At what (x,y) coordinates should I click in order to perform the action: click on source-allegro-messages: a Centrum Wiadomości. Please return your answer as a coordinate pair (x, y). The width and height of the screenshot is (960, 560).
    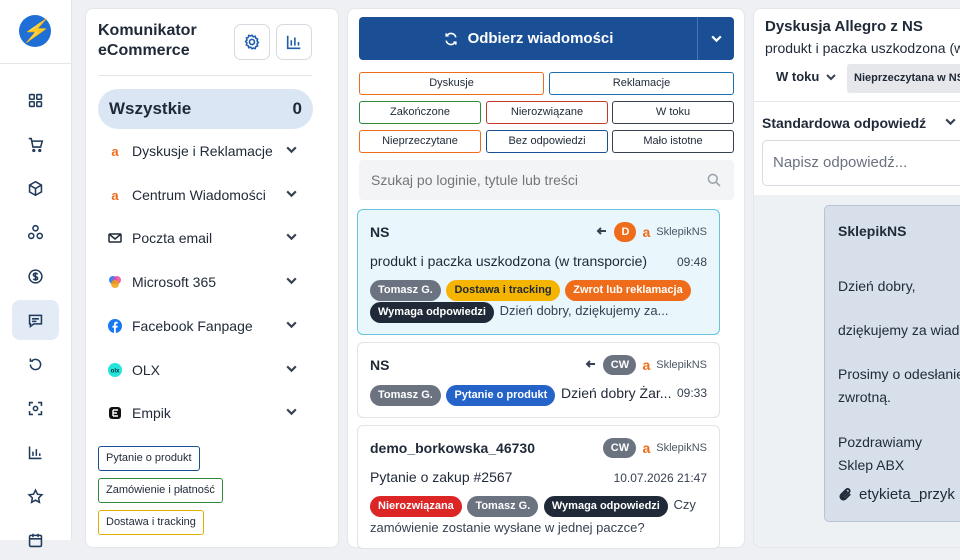
    Looking at the image, I should click on (203, 195).